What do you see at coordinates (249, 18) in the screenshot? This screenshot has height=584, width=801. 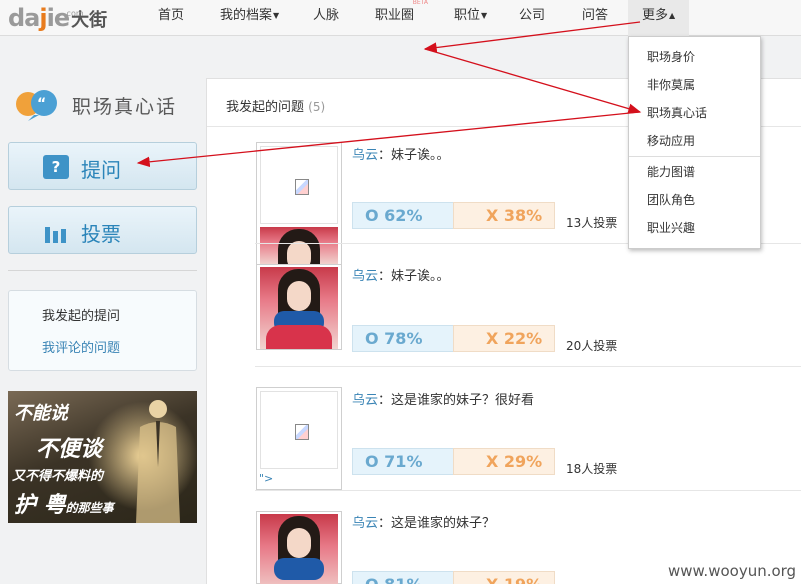 I see `nav-my-profile: 我的档案▼` at bounding box center [249, 18].